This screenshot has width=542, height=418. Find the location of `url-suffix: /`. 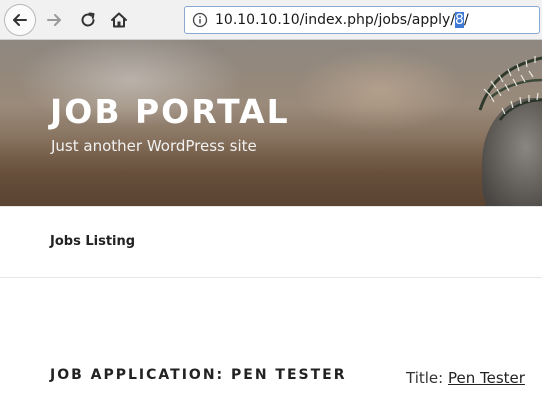

url-suffix: / is located at coordinates (466, 20).